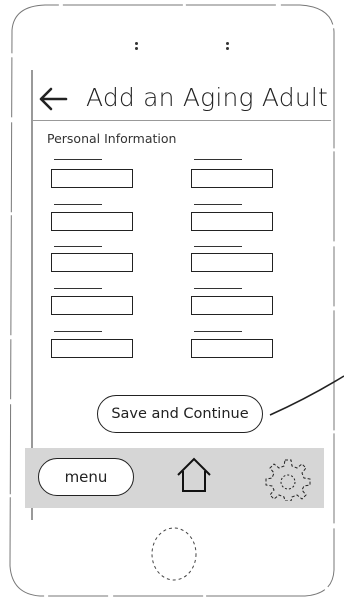 This screenshot has width=344, height=600. I want to click on menu-button: menu, so click(86, 477).